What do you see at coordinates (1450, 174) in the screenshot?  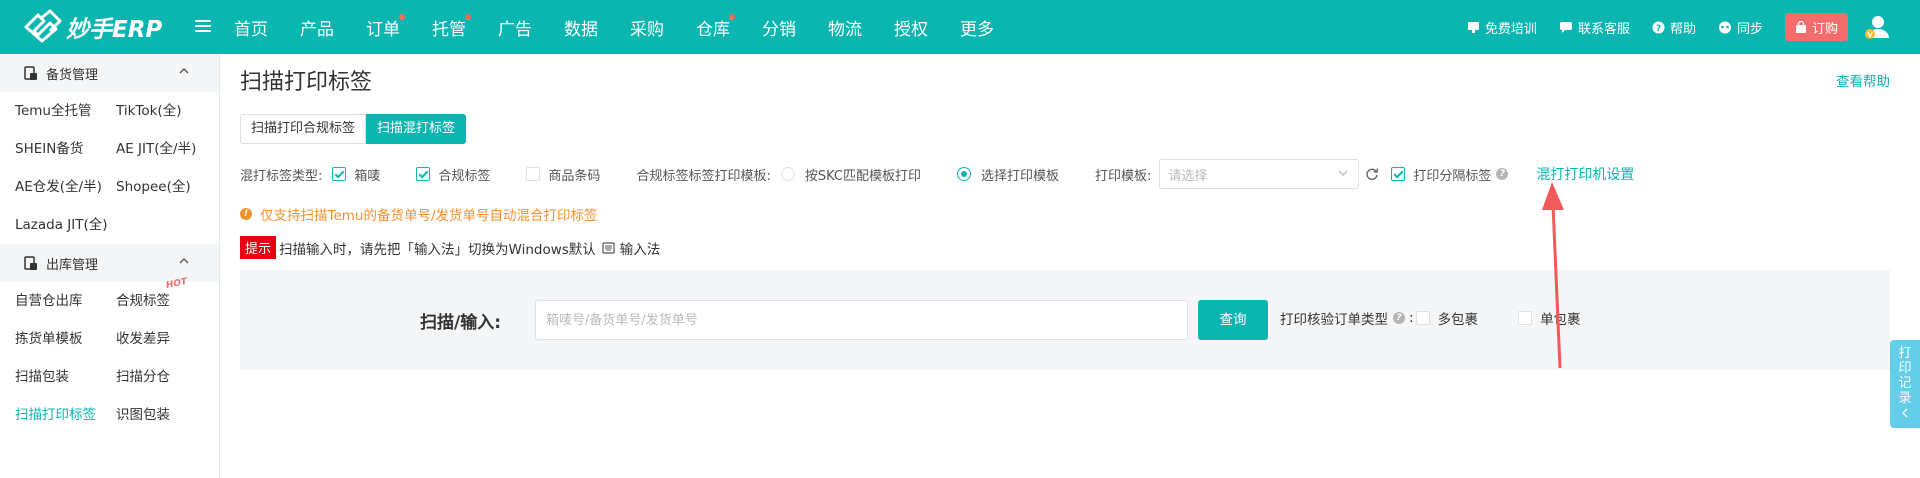 I see `checkbox-print-separator: 打印分隔标签?` at bounding box center [1450, 174].